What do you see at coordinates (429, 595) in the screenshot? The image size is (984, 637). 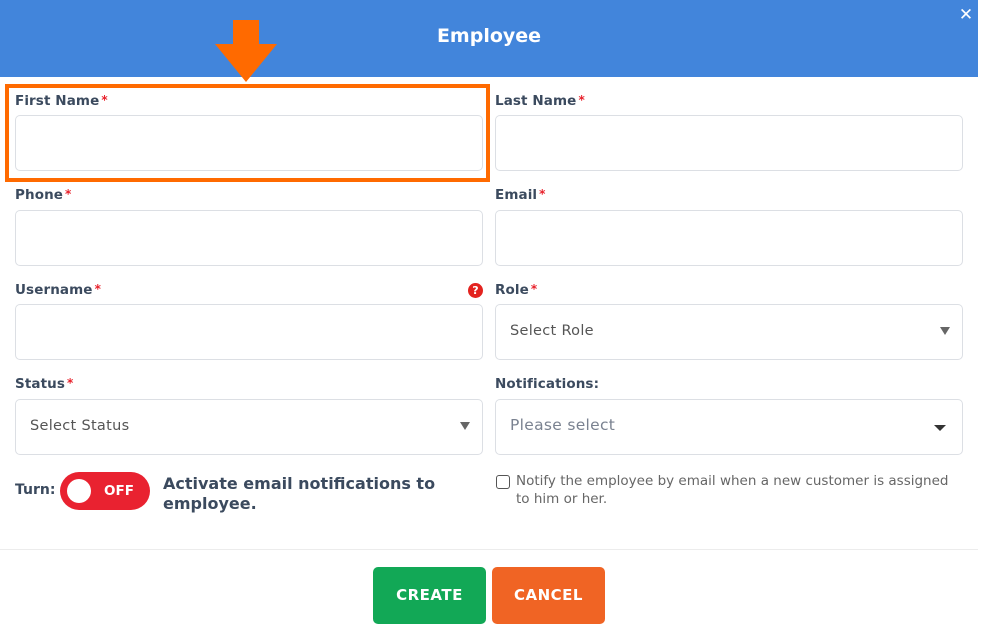 I see `create-button: CREATE` at bounding box center [429, 595].